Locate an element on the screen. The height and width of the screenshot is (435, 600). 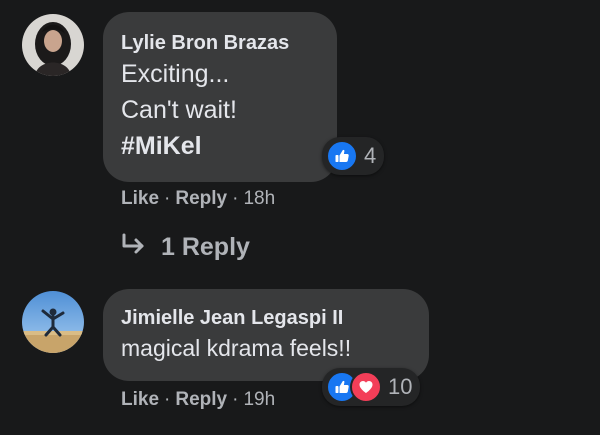
view-replies-button: 1 Reply is located at coordinates (185, 247).